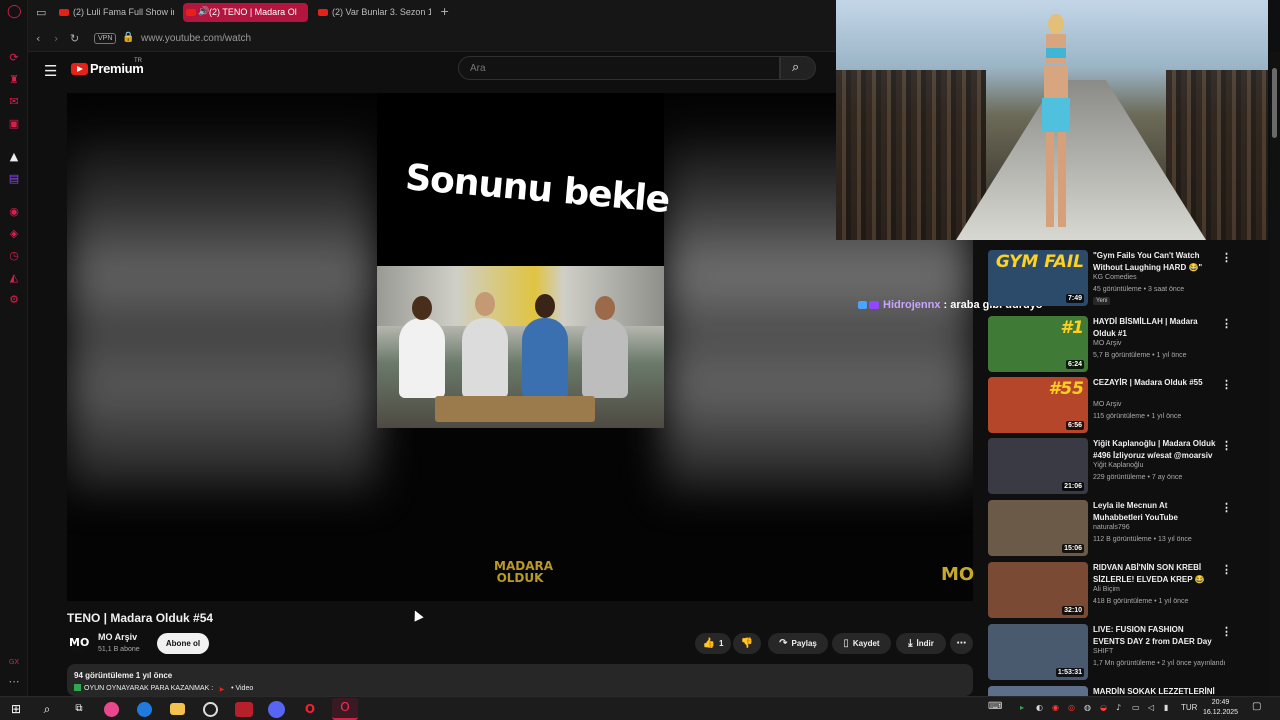 The width and height of the screenshot is (1280, 720). What do you see at coordinates (1118, 707) in the screenshot?
I see `microphone-icon: ♪` at bounding box center [1118, 707].